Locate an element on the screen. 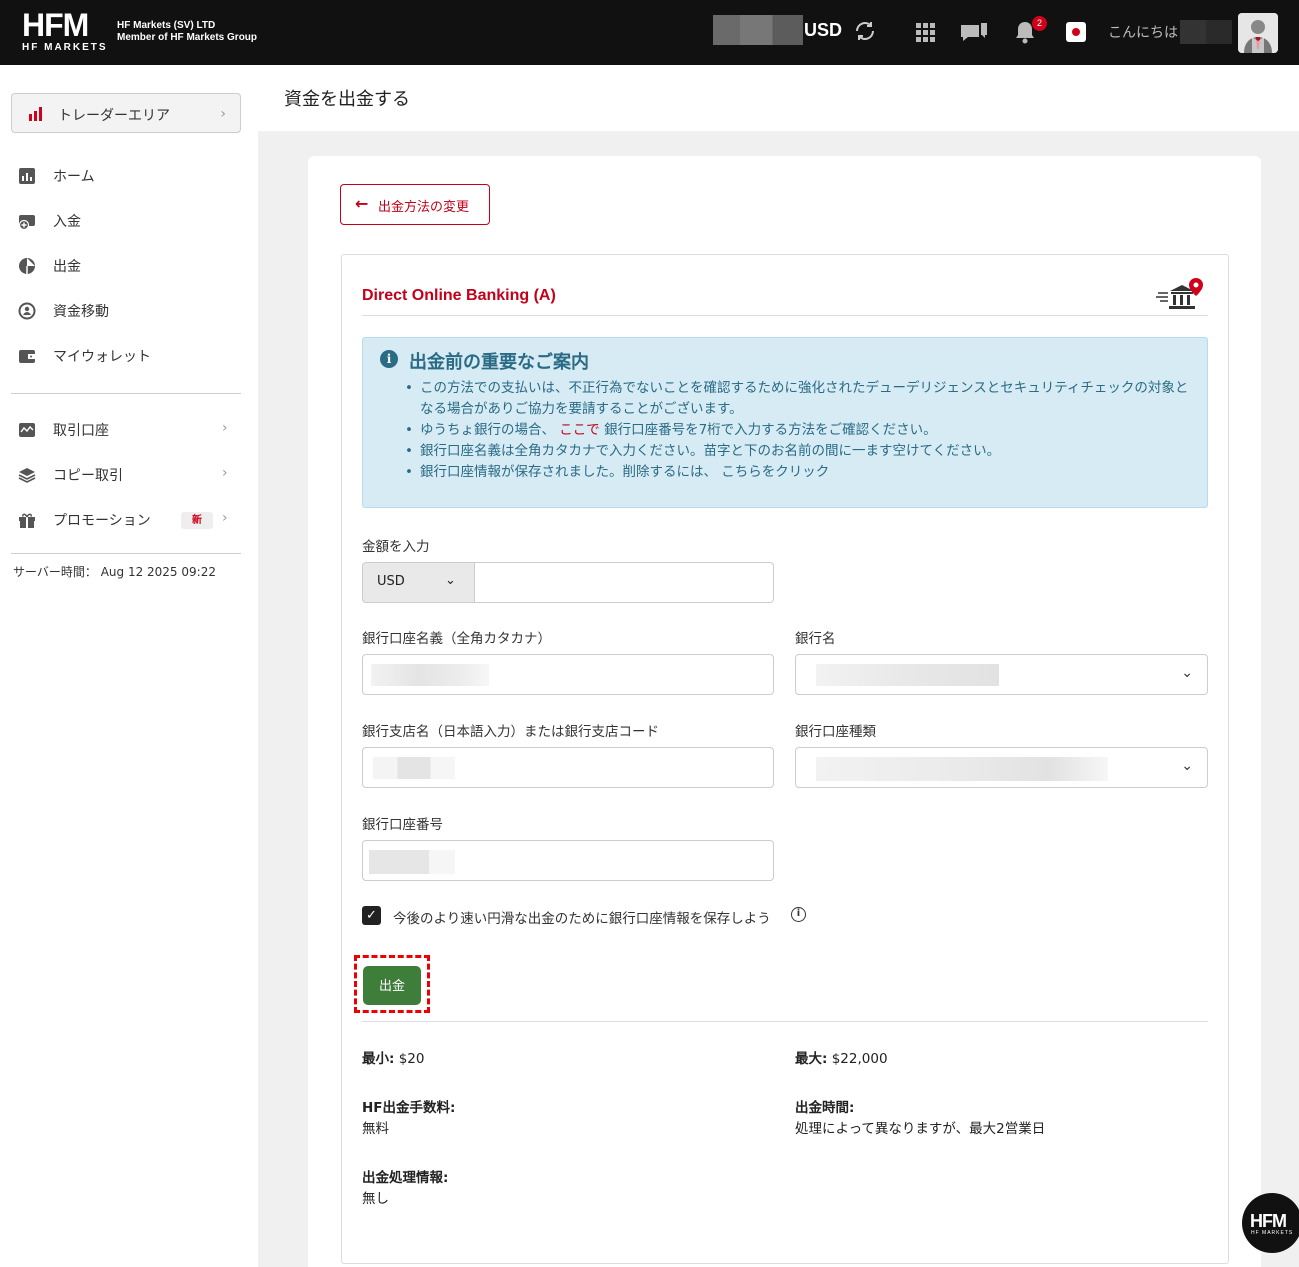 The width and height of the screenshot is (1299, 1267). max-amount-info: 最大: $22,000 is located at coordinates (841, 1059).